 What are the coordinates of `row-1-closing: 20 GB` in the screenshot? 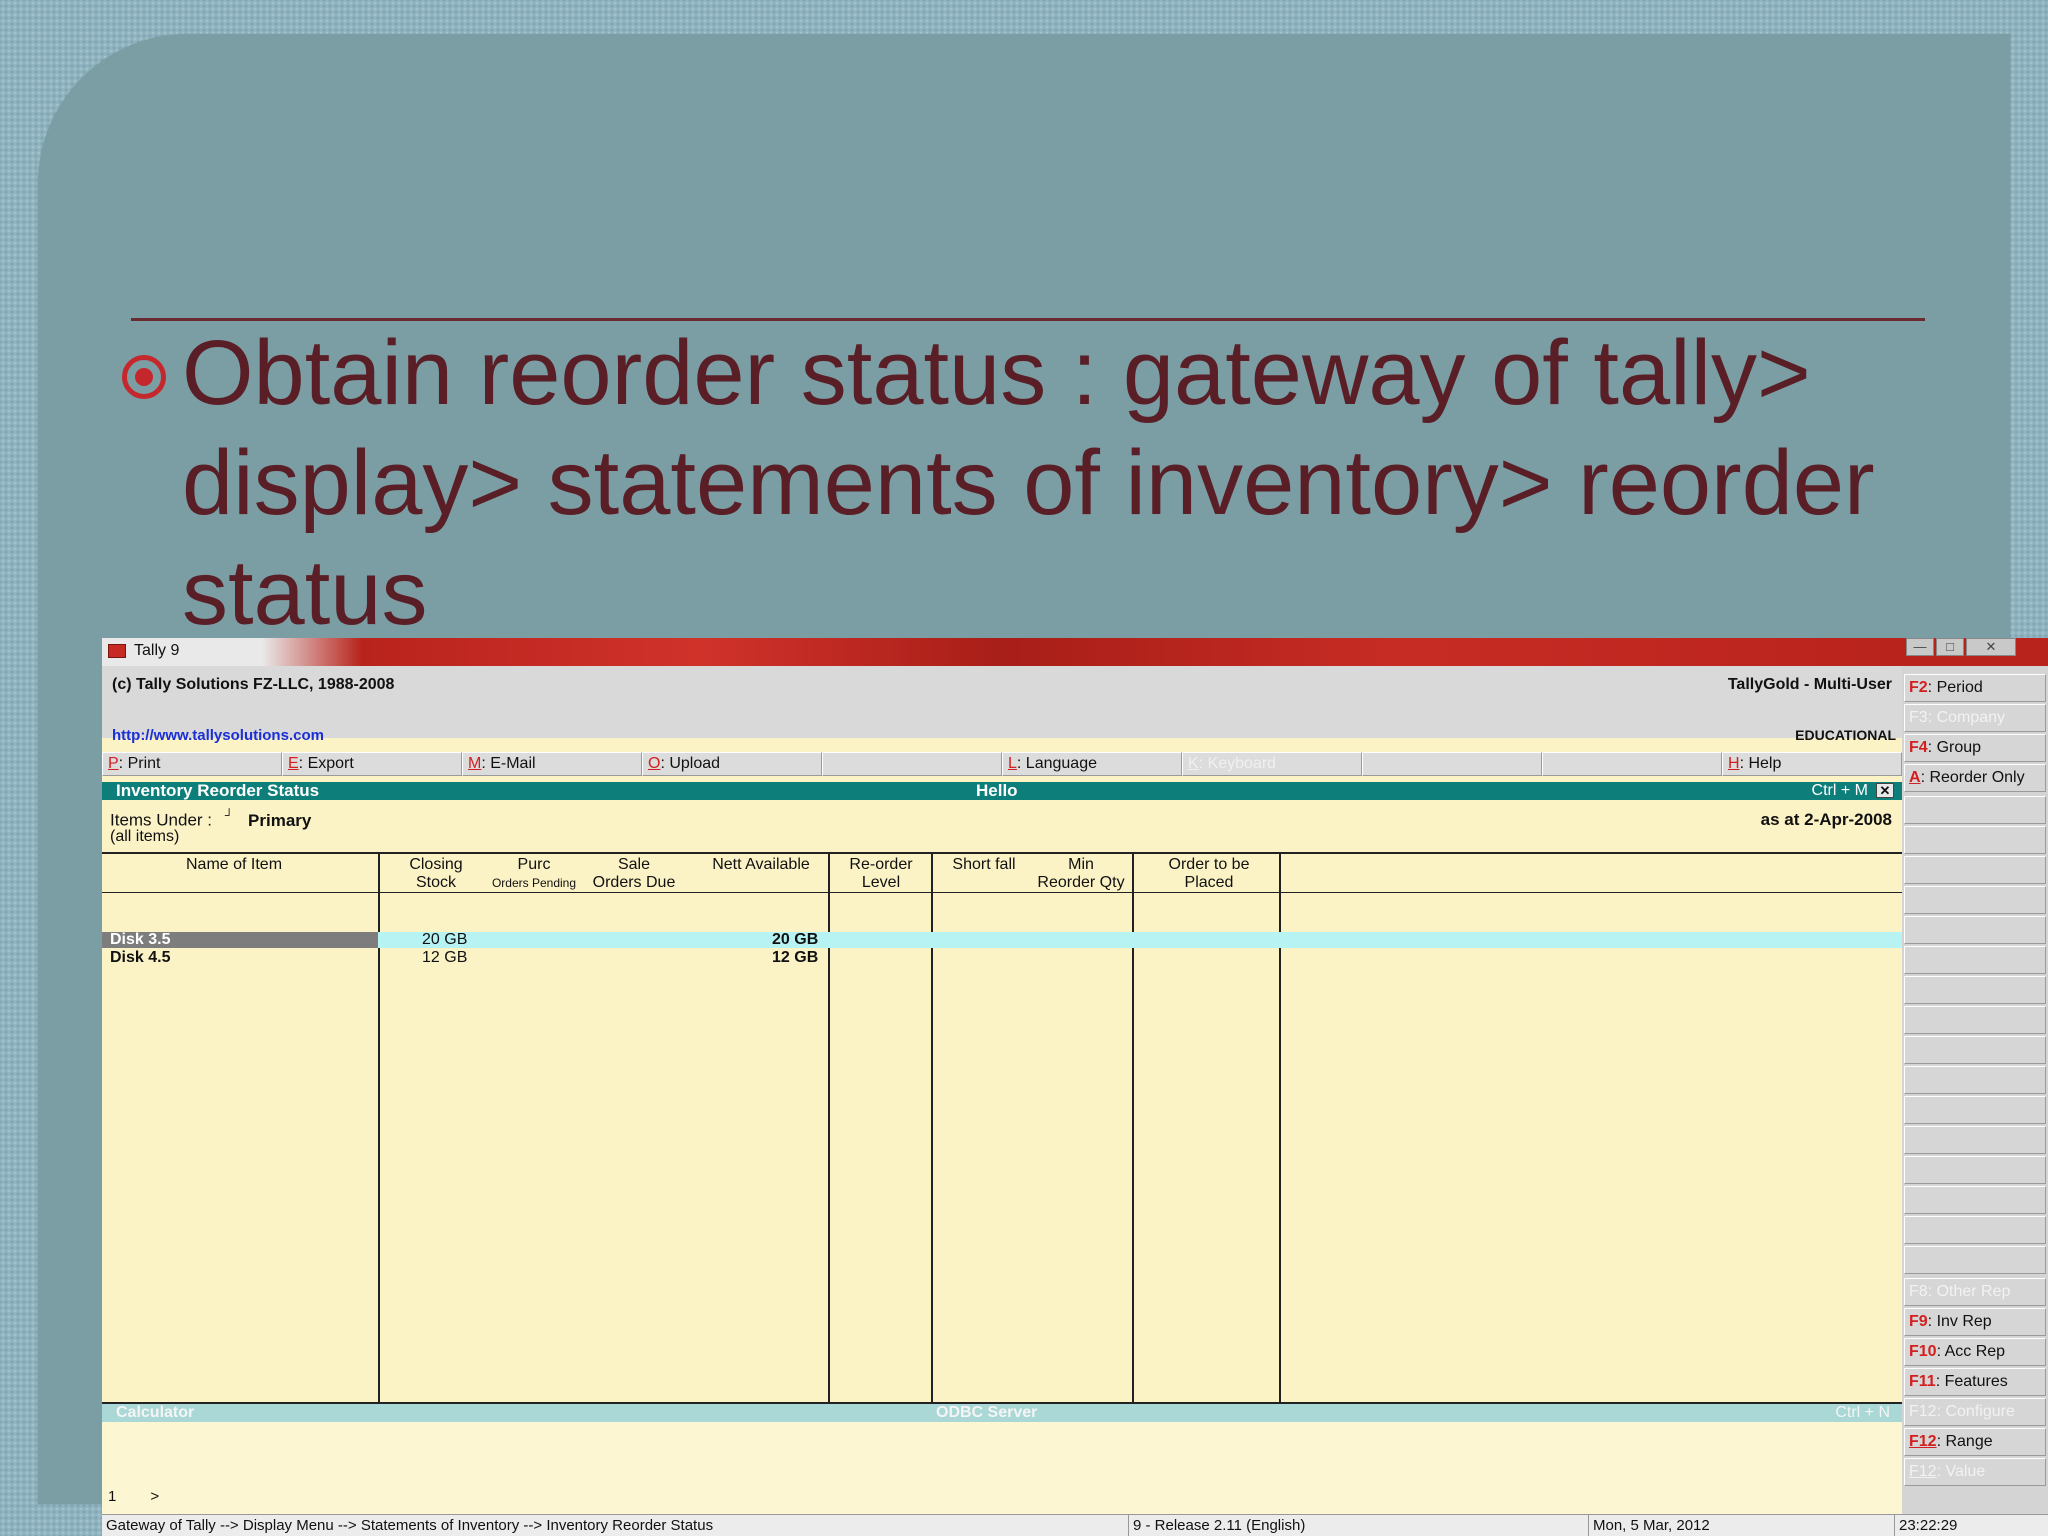 It's located at (445, 939).